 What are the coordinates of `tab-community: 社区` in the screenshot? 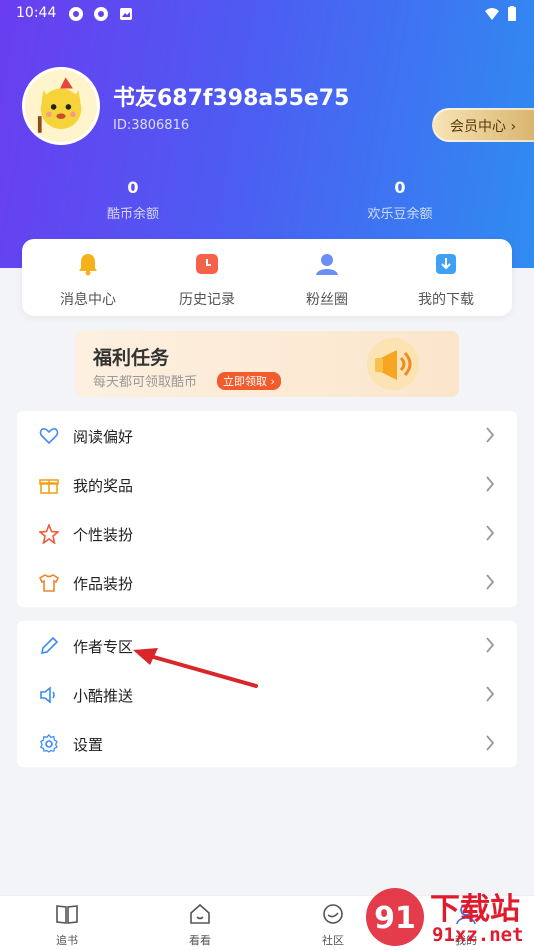 It's located at (333, 925).